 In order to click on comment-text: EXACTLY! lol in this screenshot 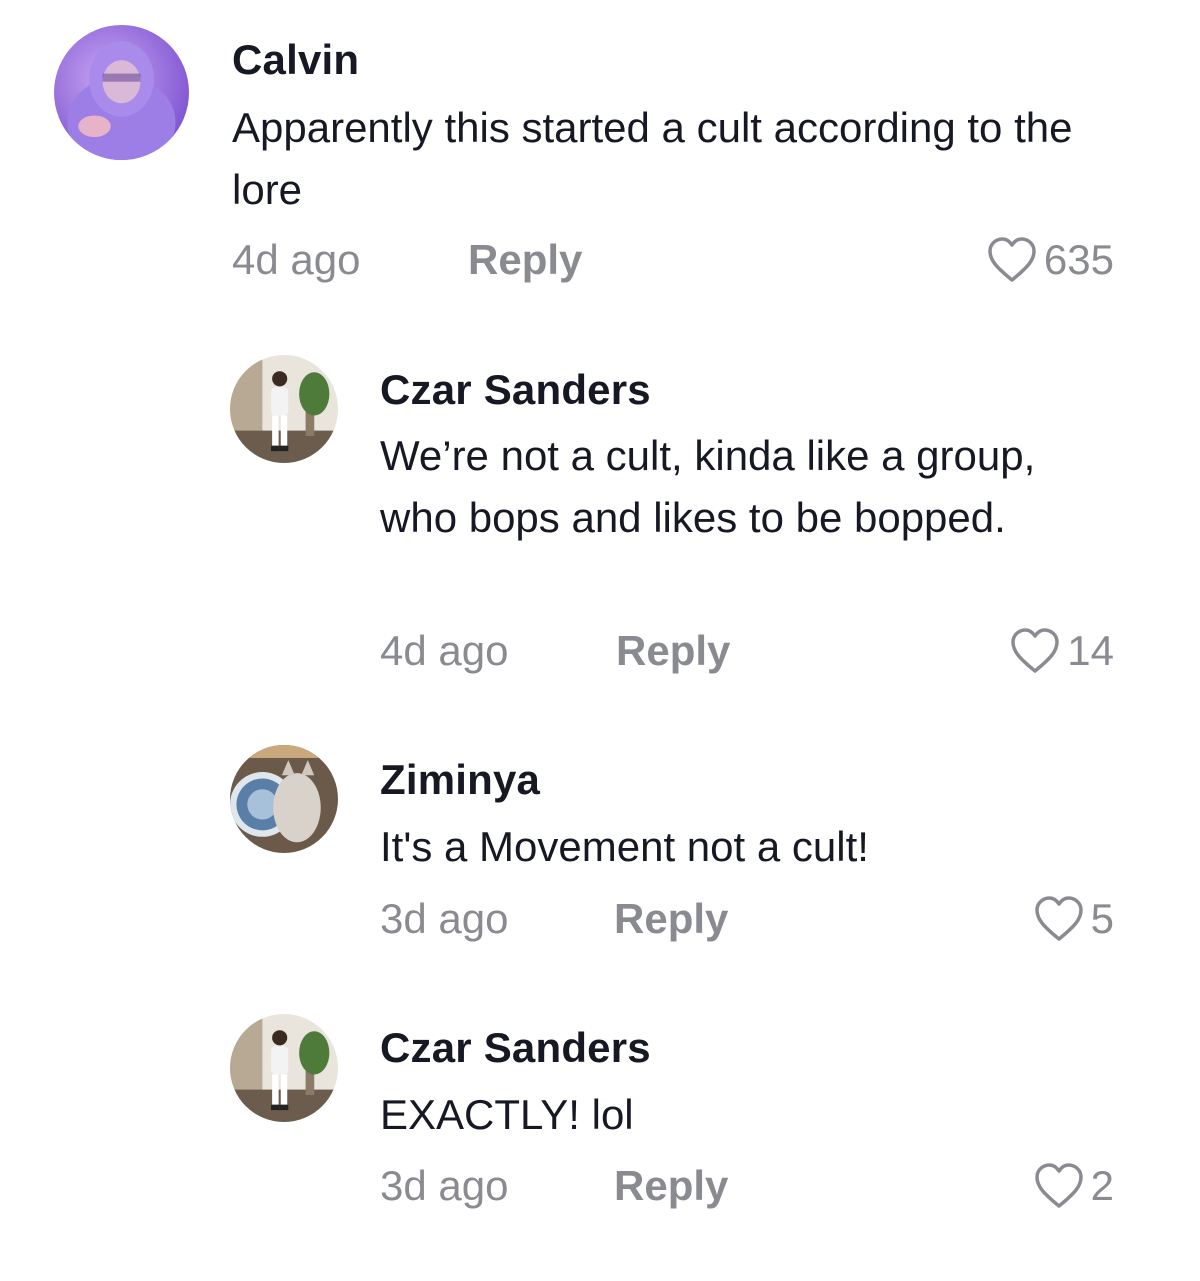, I will do `click(507, 1114)`.